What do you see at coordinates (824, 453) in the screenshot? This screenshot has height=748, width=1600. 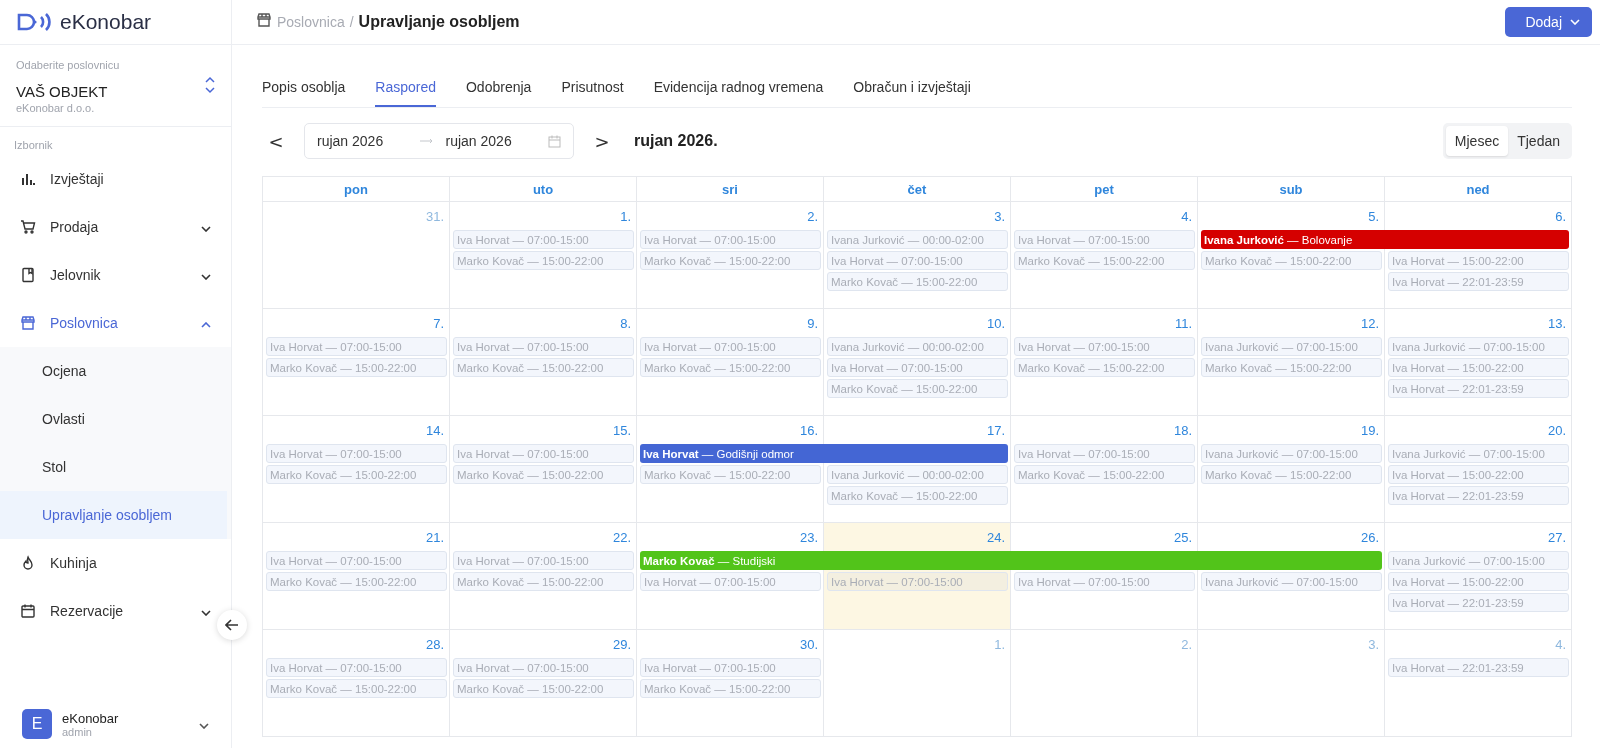 I see `absence-event: Iva Horvat — Godišnji odmor` at bounding box center [824, 453].